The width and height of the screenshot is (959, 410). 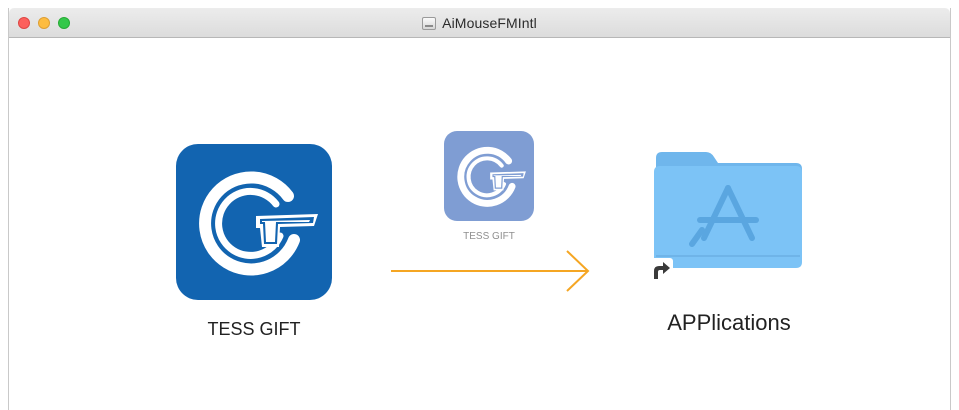 I want to click on window-title: AiMouseFMIntl, so click(x=489, y=23).